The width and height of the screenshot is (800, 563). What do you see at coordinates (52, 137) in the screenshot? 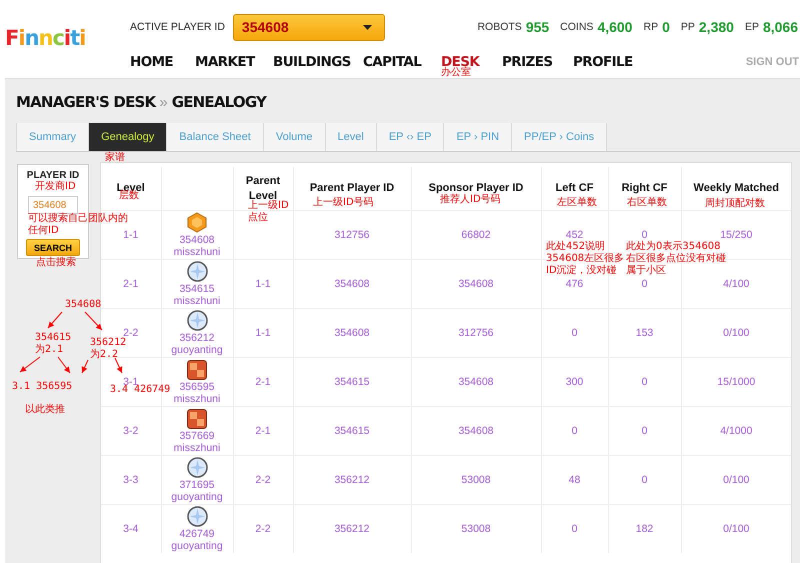
I see `tab: Summary` at bounding box center [52, 137].